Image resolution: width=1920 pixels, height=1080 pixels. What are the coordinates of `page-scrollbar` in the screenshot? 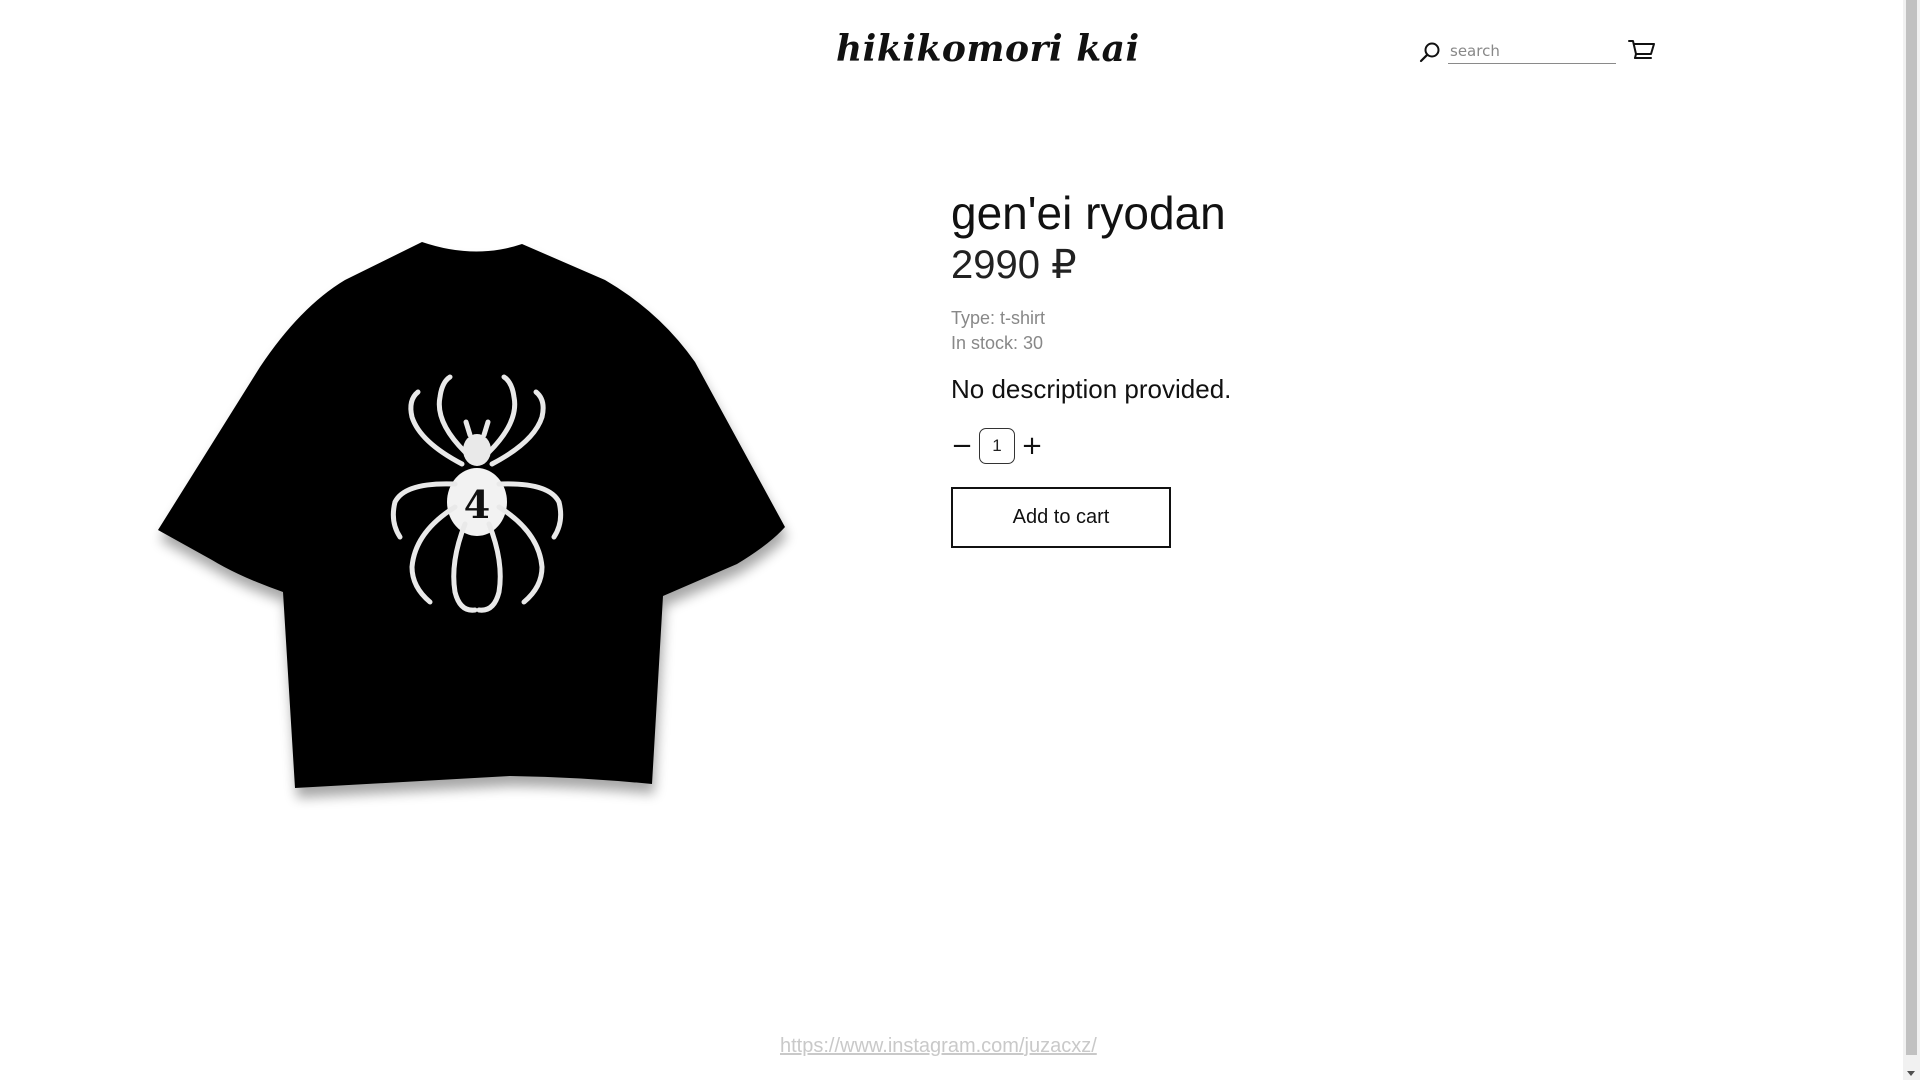 It's located at (1911, 540).